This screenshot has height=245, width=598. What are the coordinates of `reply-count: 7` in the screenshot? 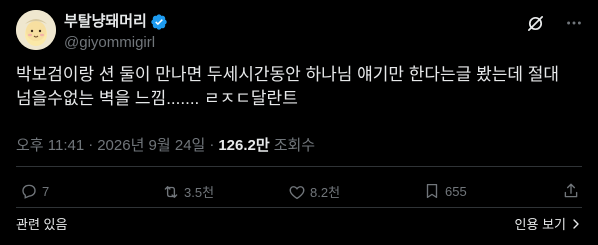 It's located at (46, 191).